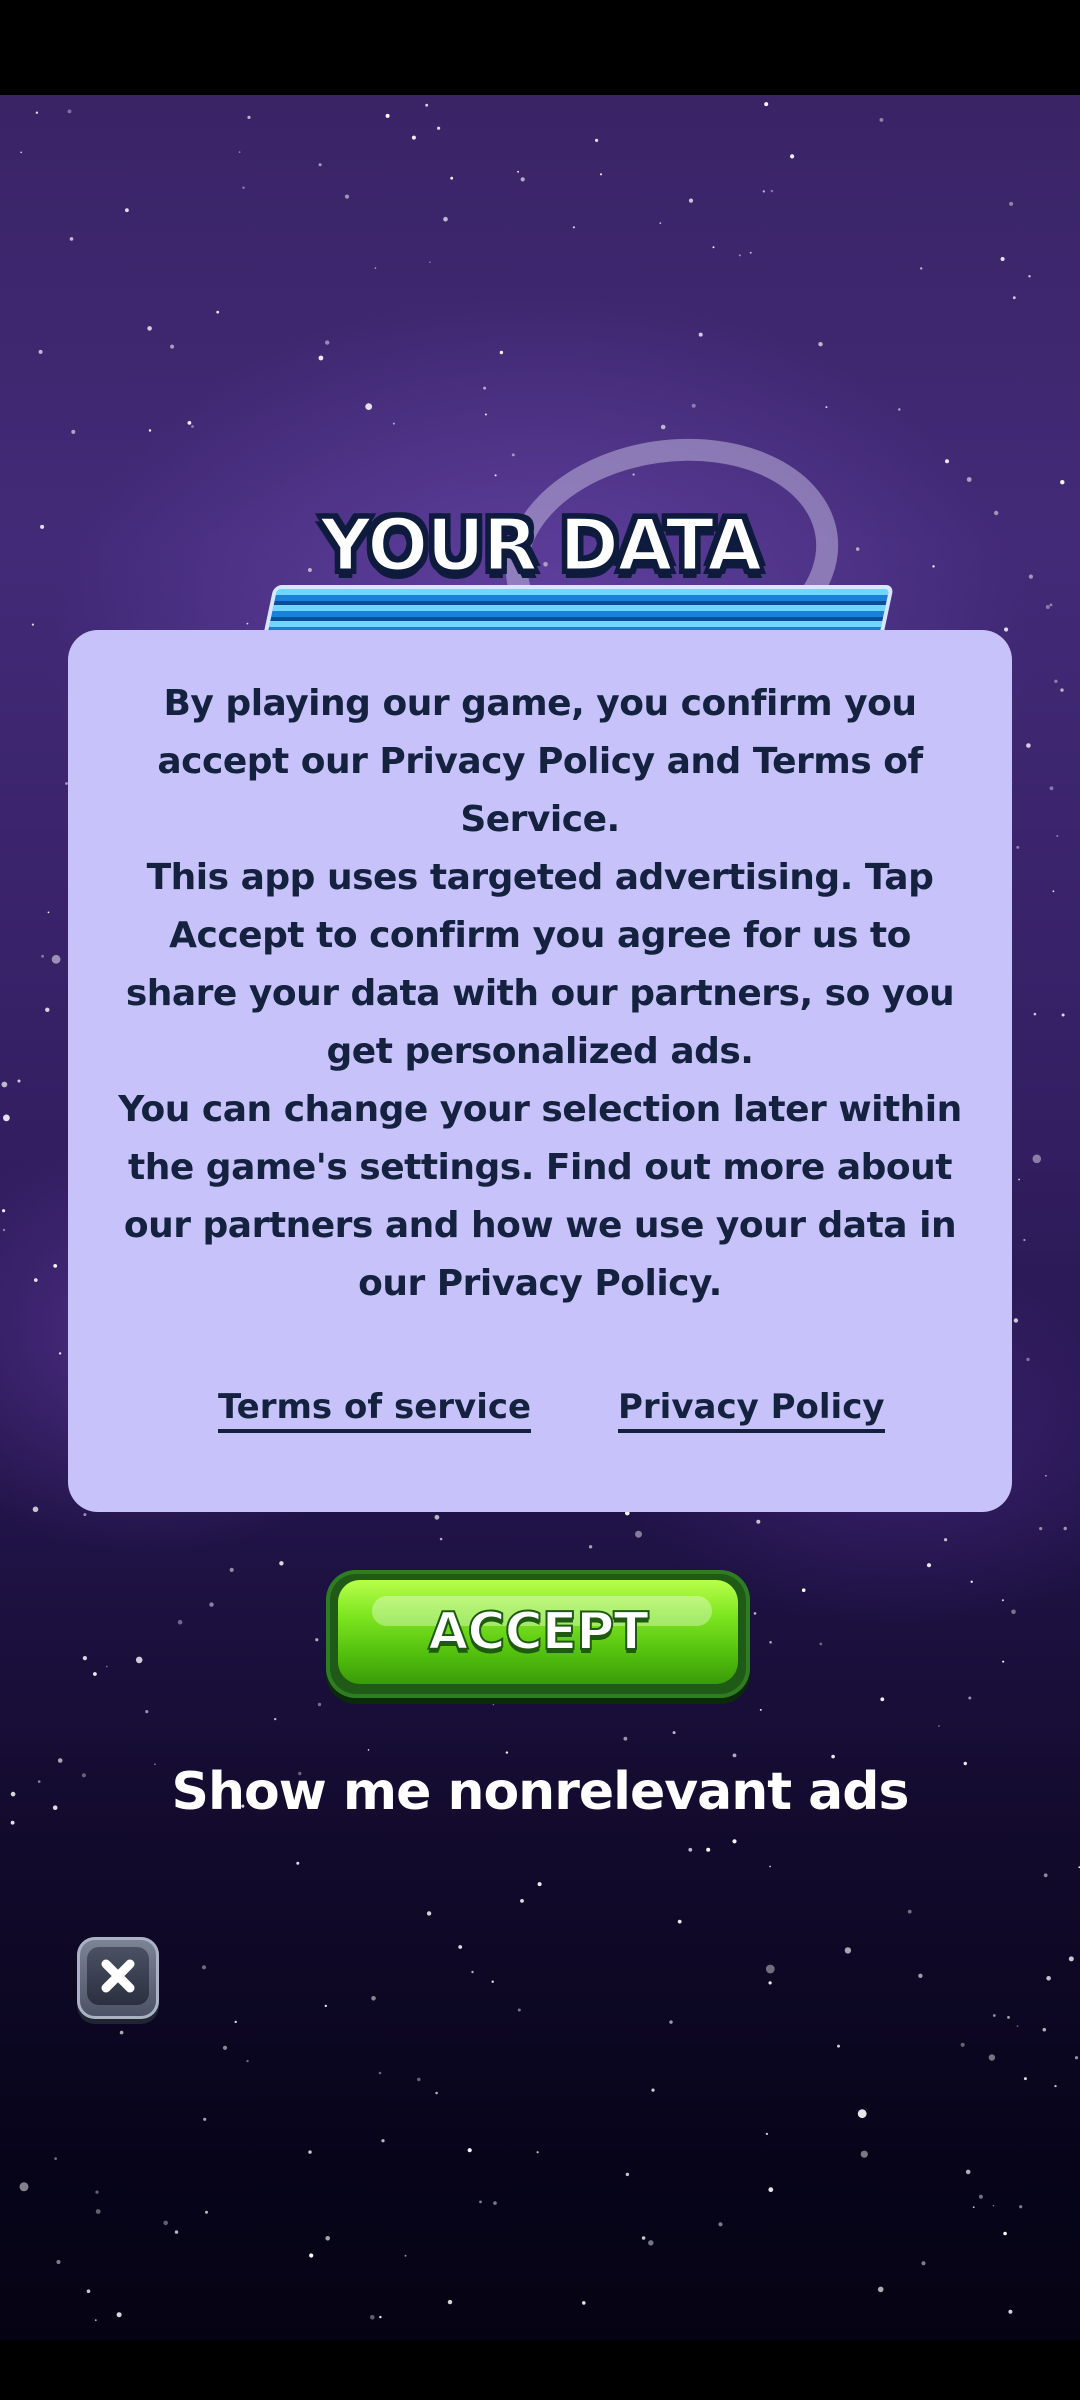  What do you see at coordinates (540, 1792) in the screenshot?
I see `show-nonrelevant-ads-button: Show me nonrelevant ads` at bounding box center [540, 1792].